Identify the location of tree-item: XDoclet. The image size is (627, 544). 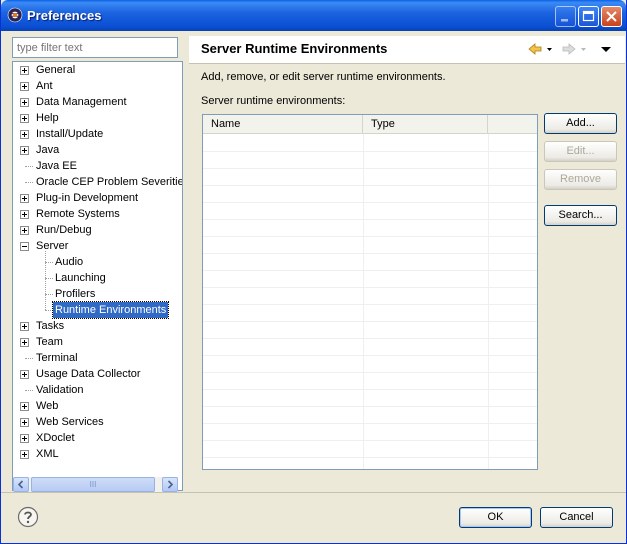
(97, 438).